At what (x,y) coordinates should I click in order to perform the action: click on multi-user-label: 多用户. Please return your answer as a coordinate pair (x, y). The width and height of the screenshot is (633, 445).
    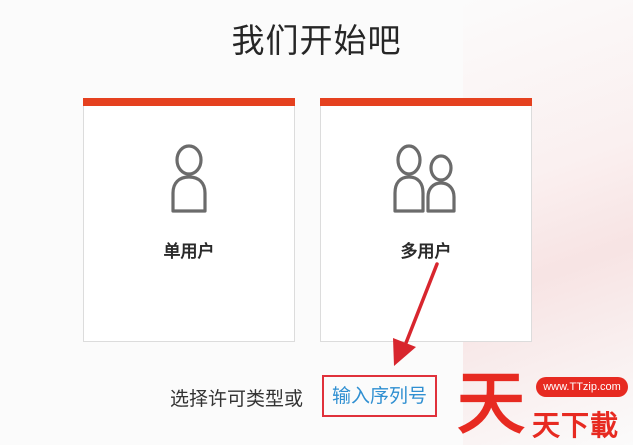
    Looking at the image, I should click on (426, 252).